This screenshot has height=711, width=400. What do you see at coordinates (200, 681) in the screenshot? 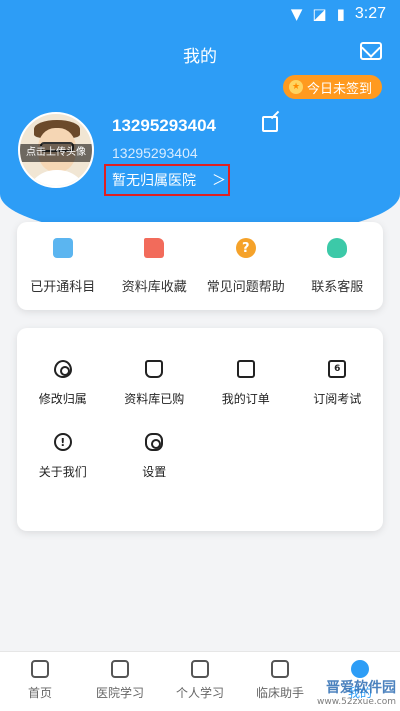
I see `tab-personal-study: 个人学习` at bounding box center [200, 681].